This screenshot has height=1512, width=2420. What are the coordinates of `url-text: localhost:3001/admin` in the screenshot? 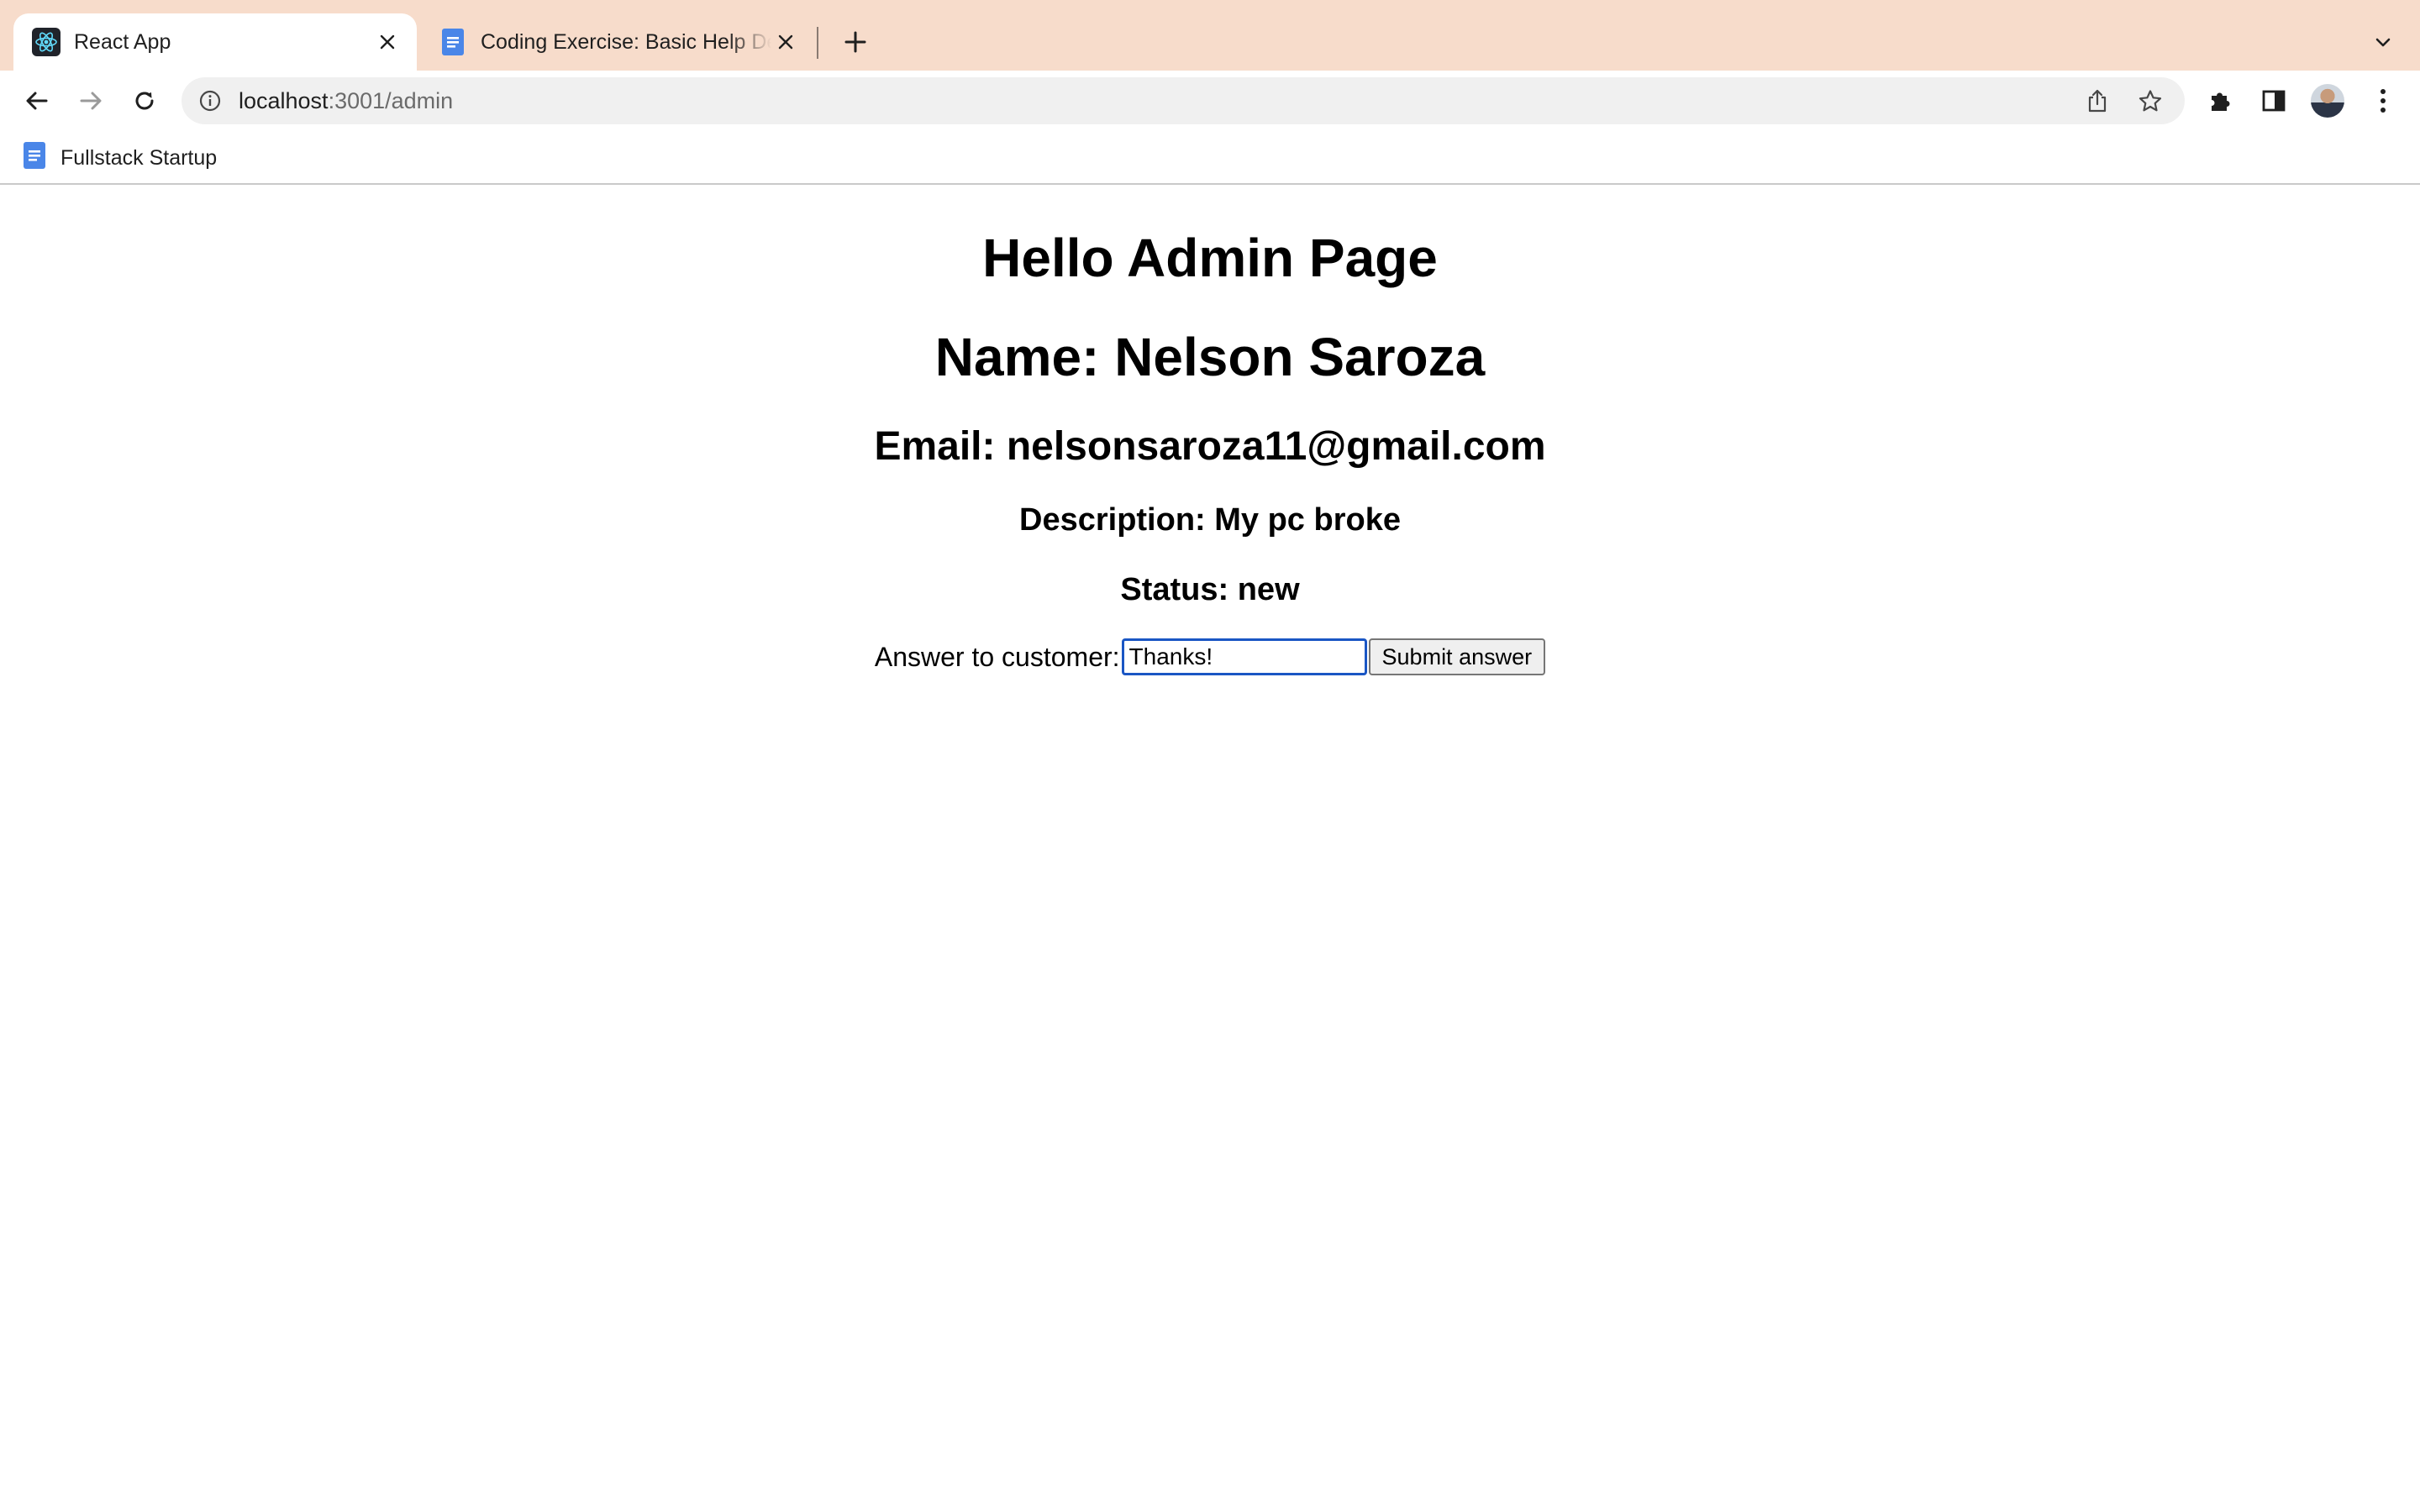 It's located at (346, 100).